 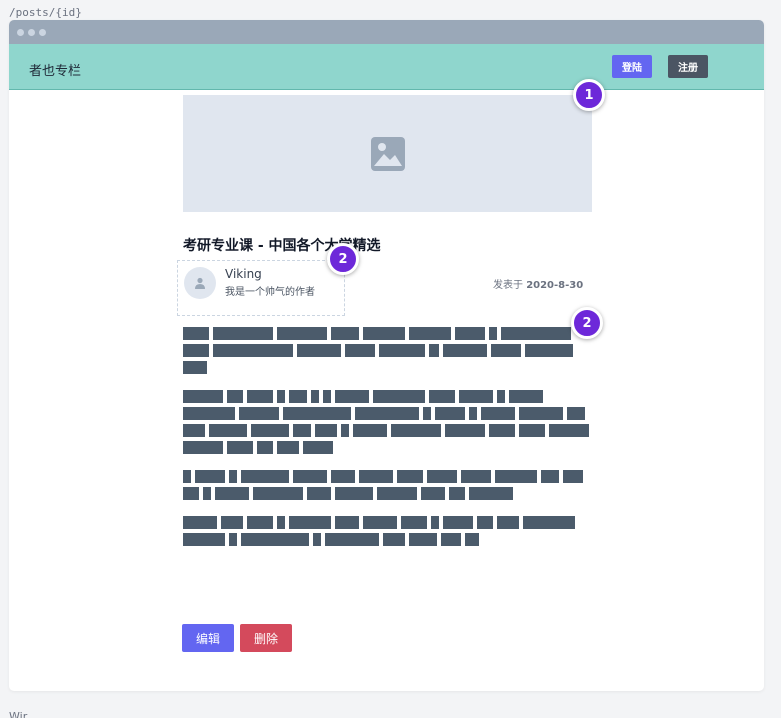 I want to click on annotation-marker: 2, so click(x=587, y=323).